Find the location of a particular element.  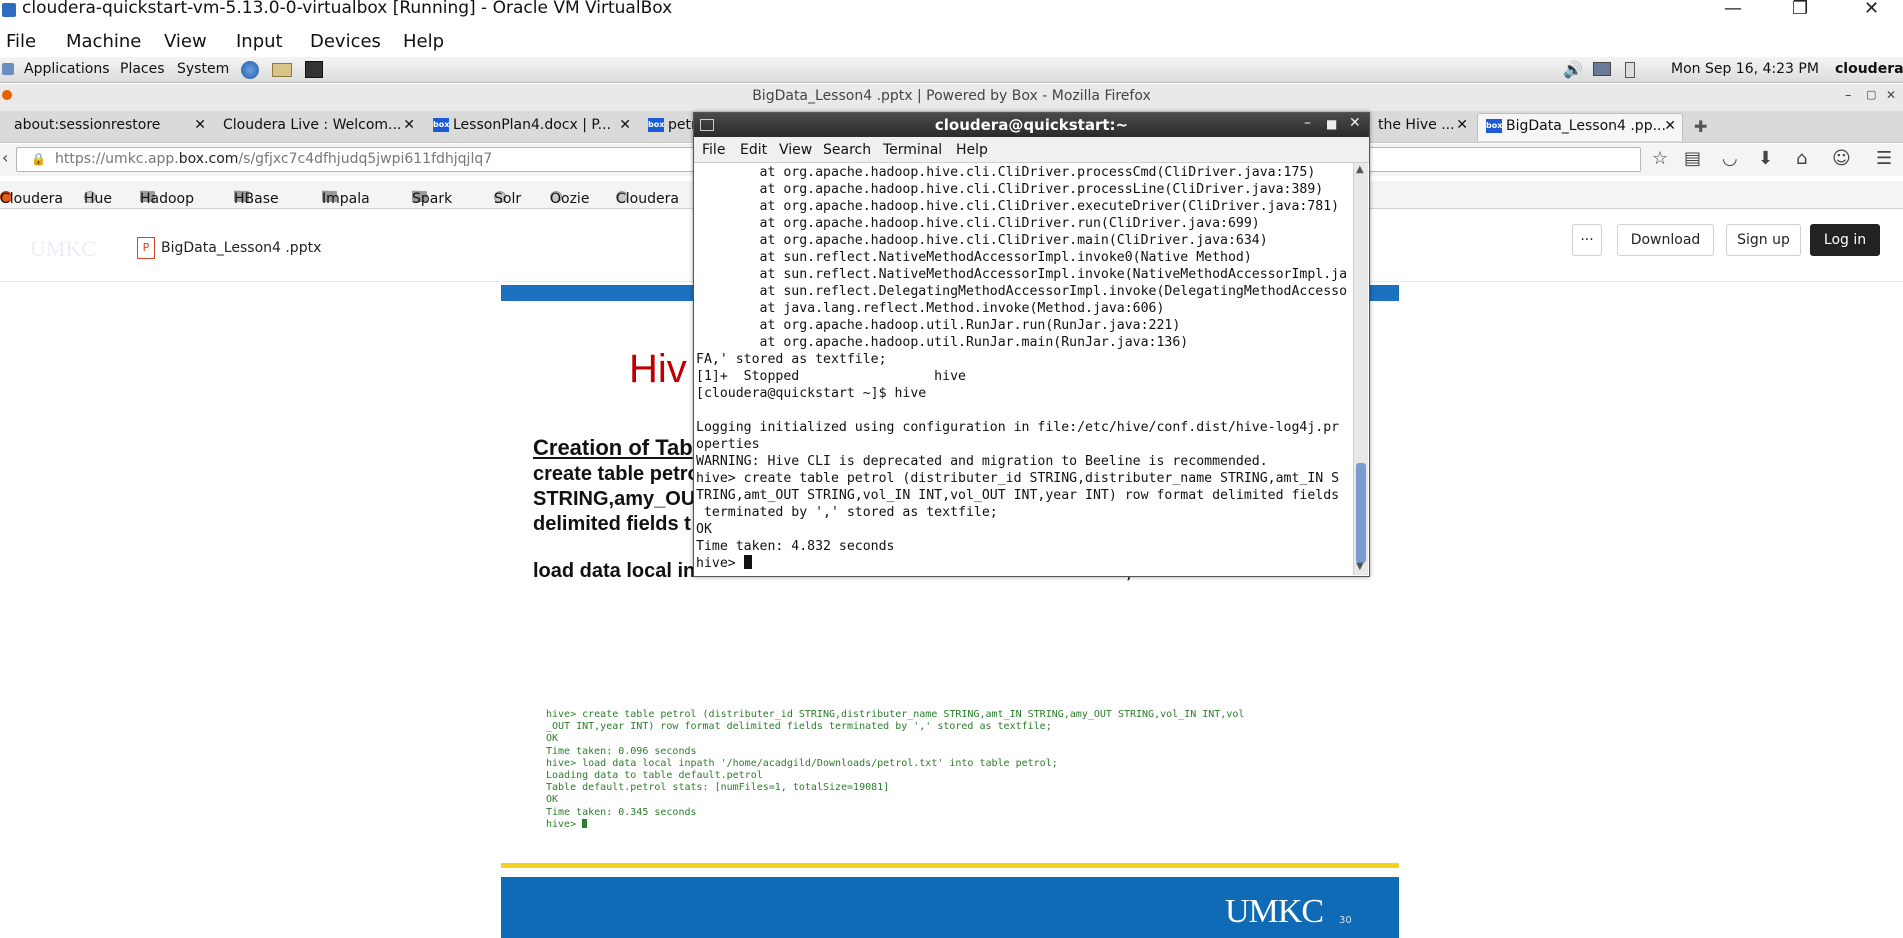

tab-label: about:sessionrestore is located at coordinates (87, 125).